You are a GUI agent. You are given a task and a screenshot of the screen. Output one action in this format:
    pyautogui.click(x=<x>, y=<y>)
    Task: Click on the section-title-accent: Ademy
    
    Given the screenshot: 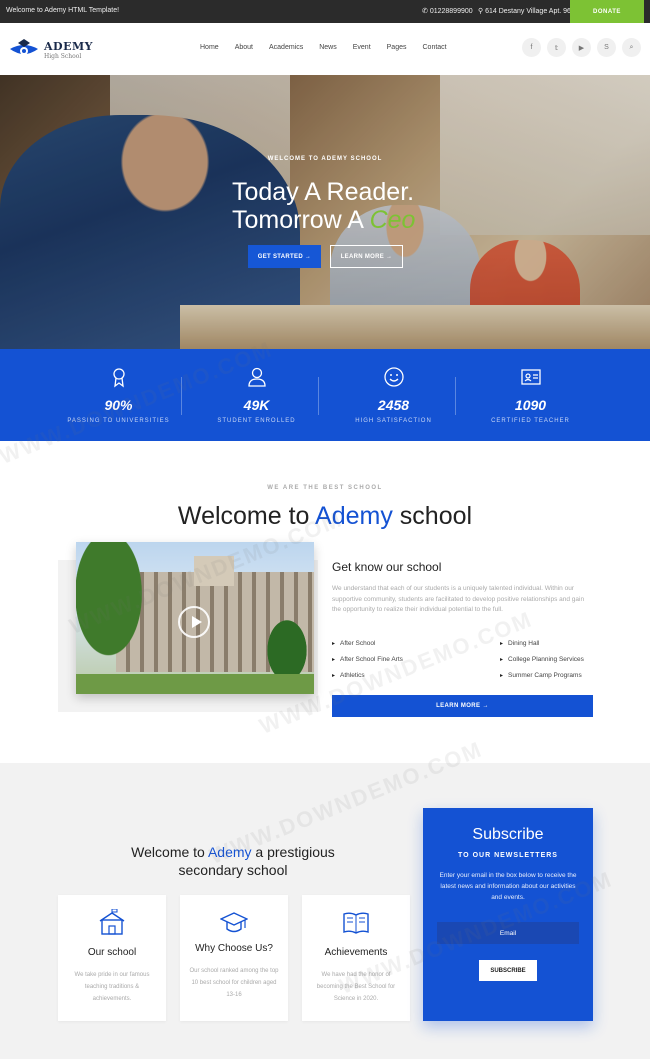 What is the action you would take?
    pyautogui.click(x=354, y=516)
    